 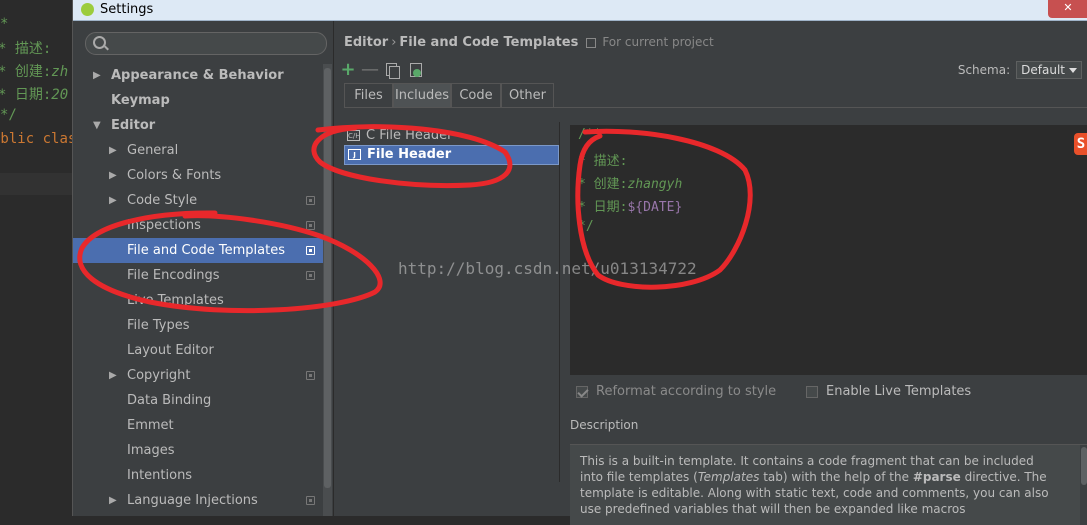 I want to click on live-templates-checkbox, so click(x=812, y=392).